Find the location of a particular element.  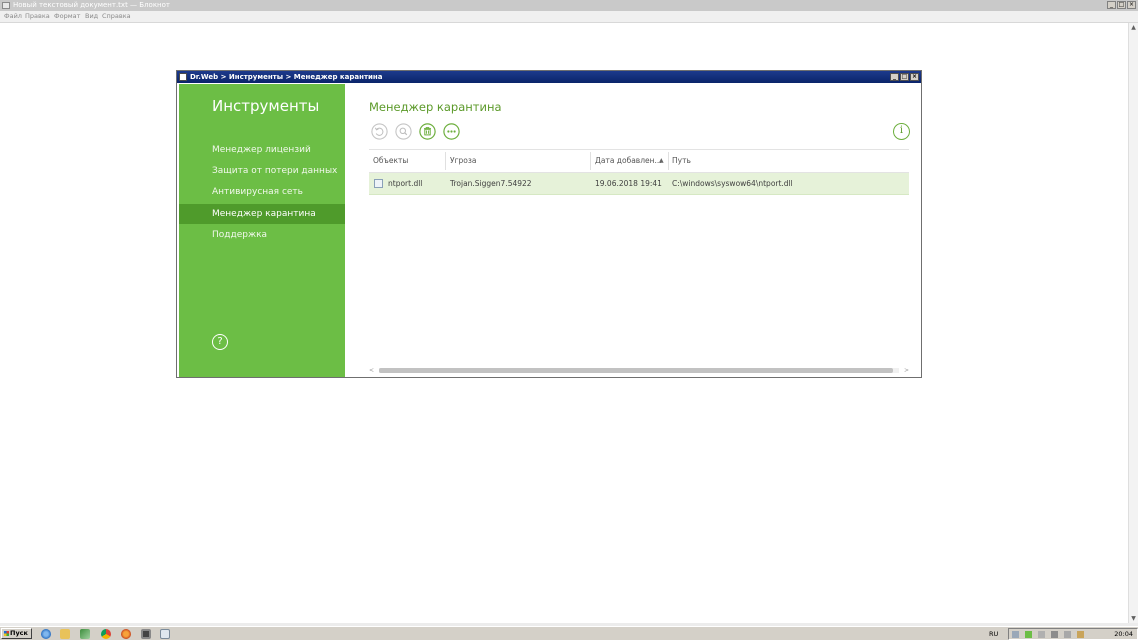

more-button is located at coordinates (451, 131).